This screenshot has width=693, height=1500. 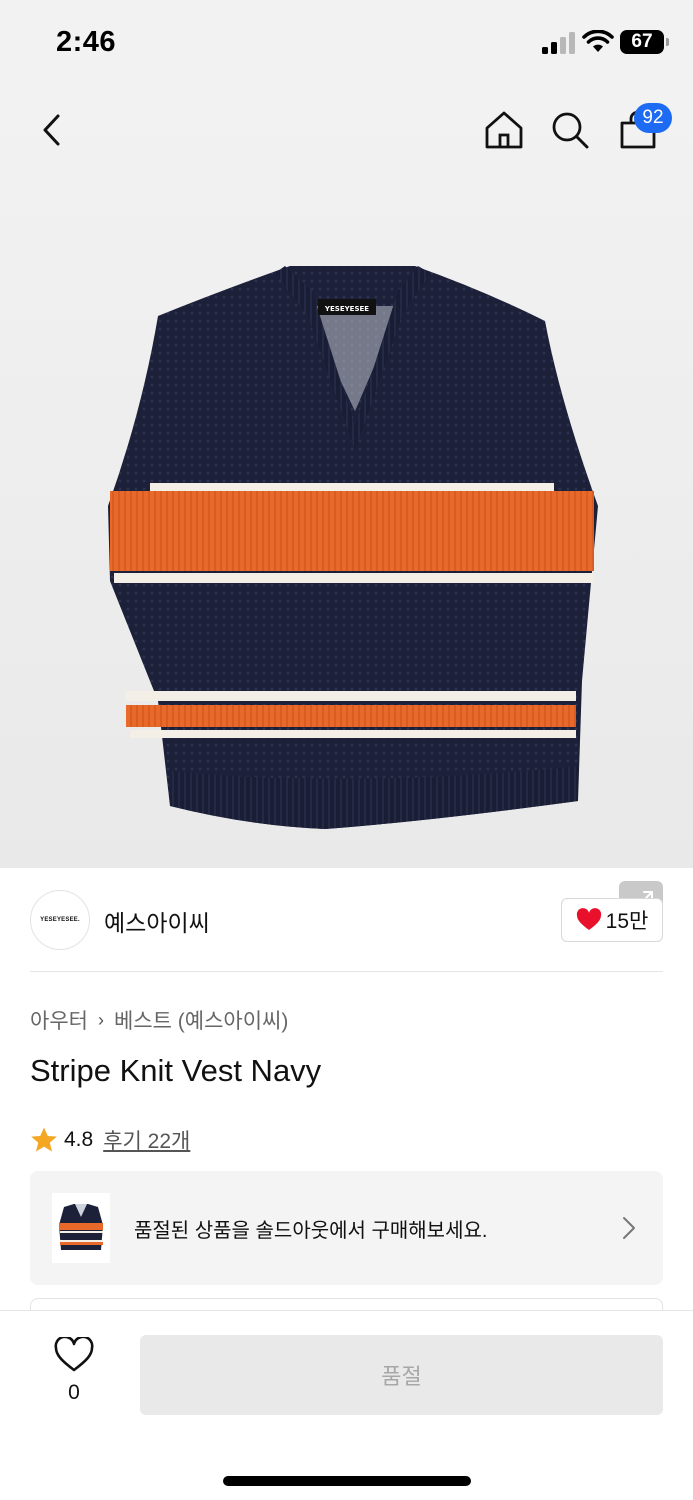 I want to click on home-button, so click(x=504, y=130).